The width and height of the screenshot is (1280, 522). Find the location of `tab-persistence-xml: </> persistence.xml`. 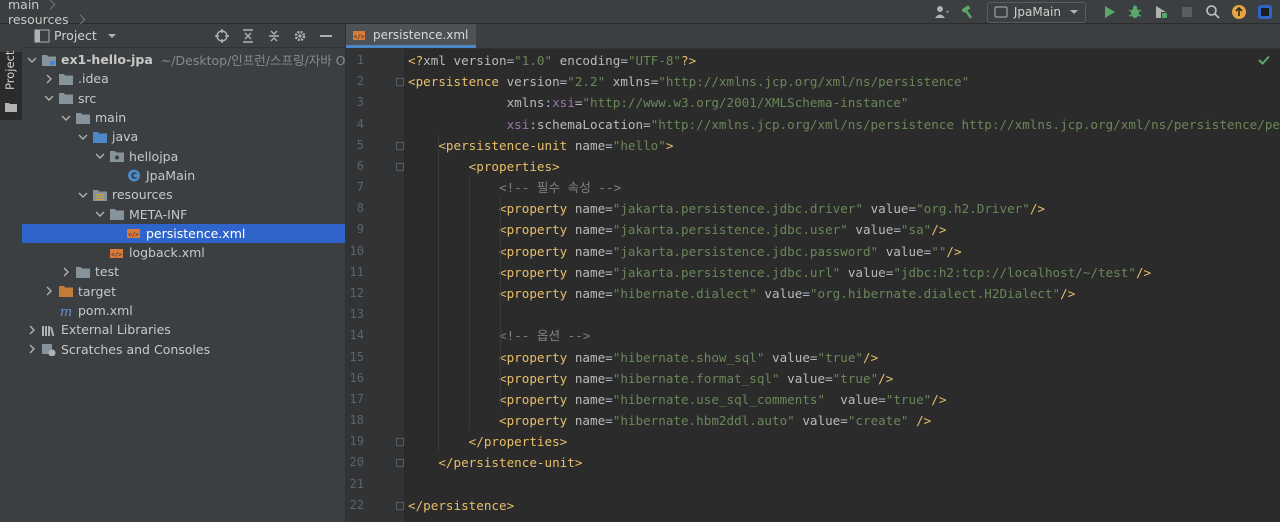

tab-persistence-xml: </> persistence.xml is located at coordinates (411, 36).